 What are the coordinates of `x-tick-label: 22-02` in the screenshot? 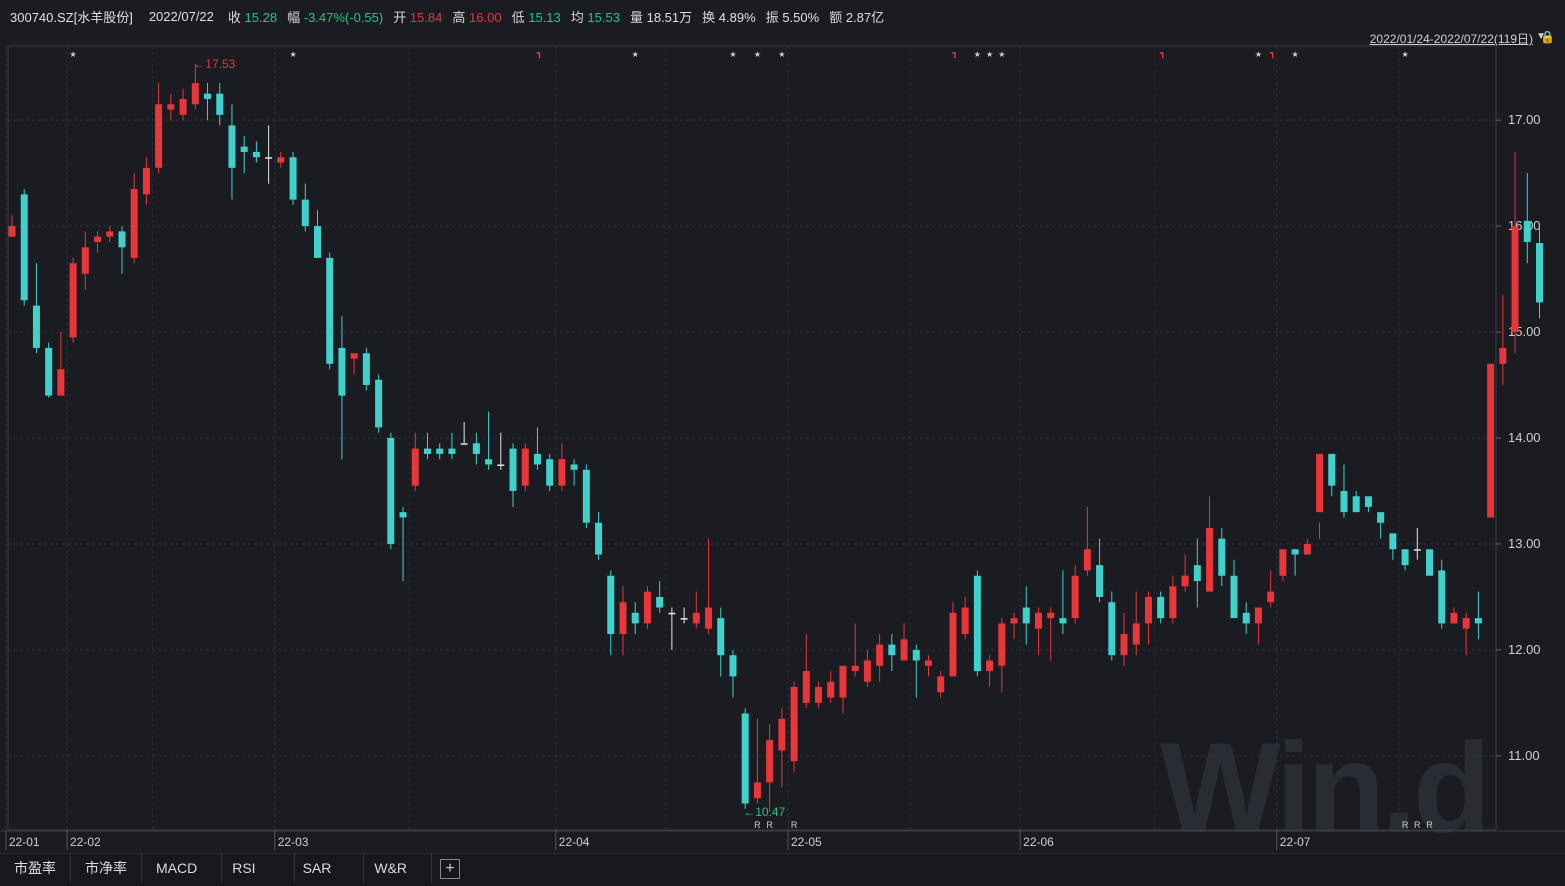 It's located at (85, 842).